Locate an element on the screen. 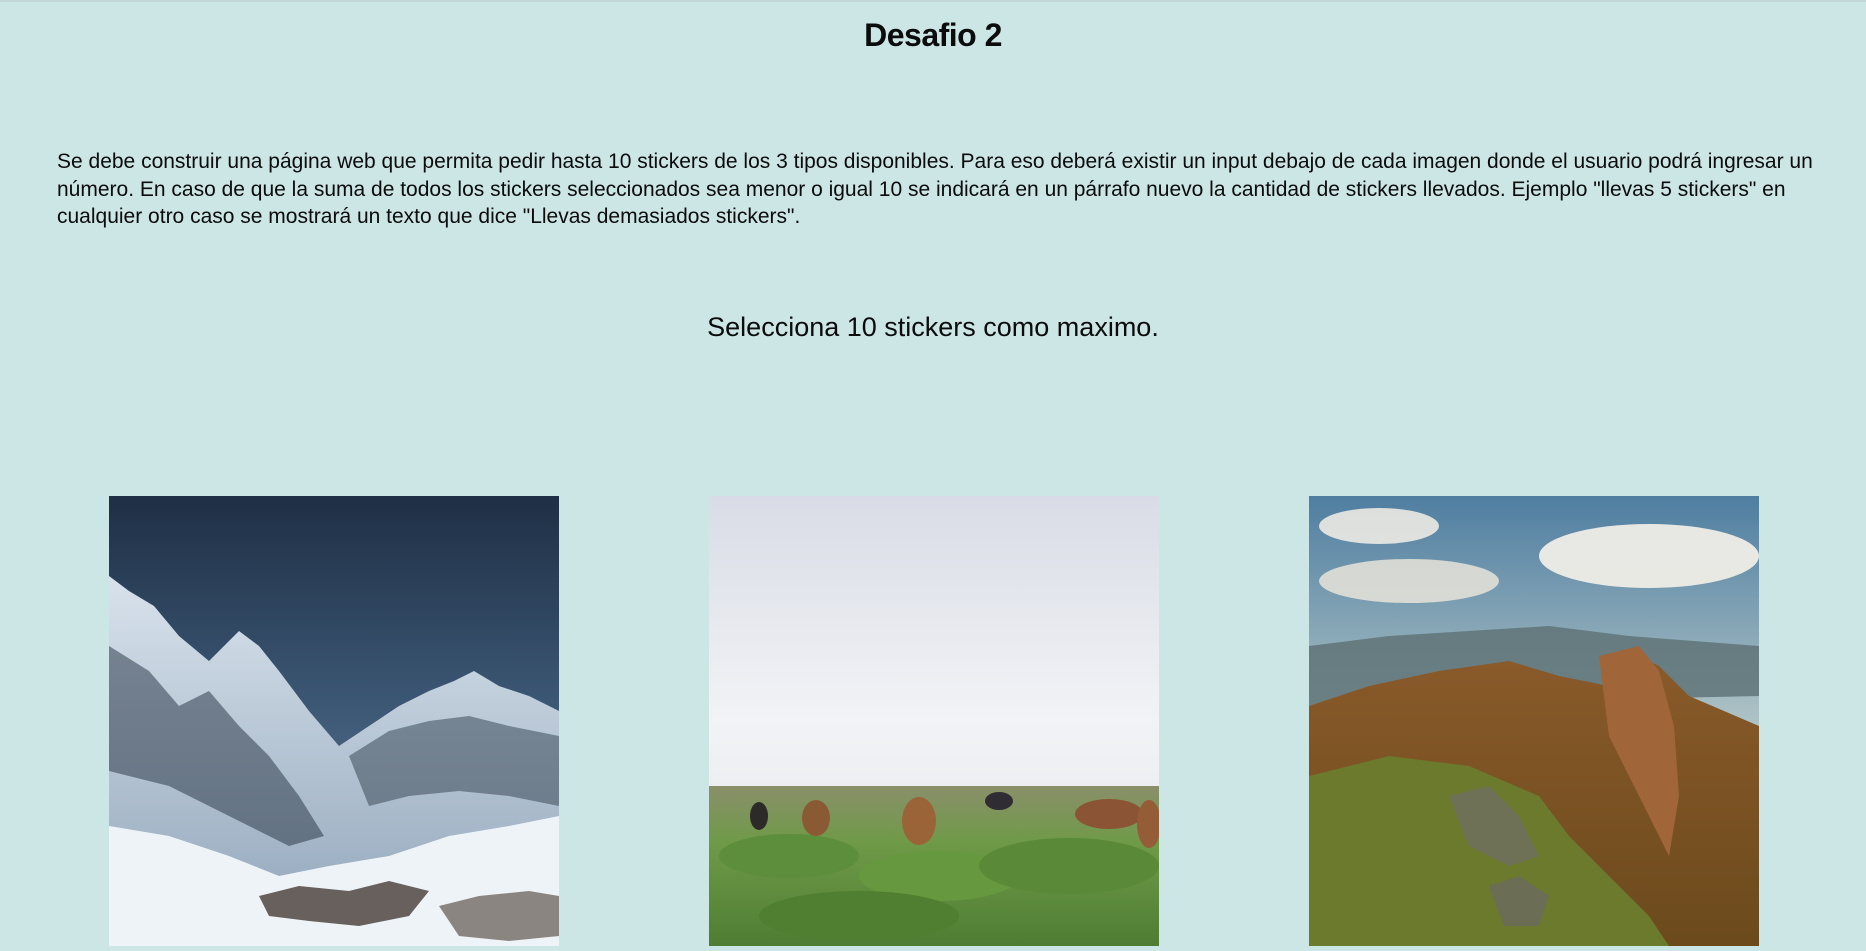 Image resolution: width=1866 pixels, height=951 pixels. sticker-image-ridge is located at coordinates (1534, 721).